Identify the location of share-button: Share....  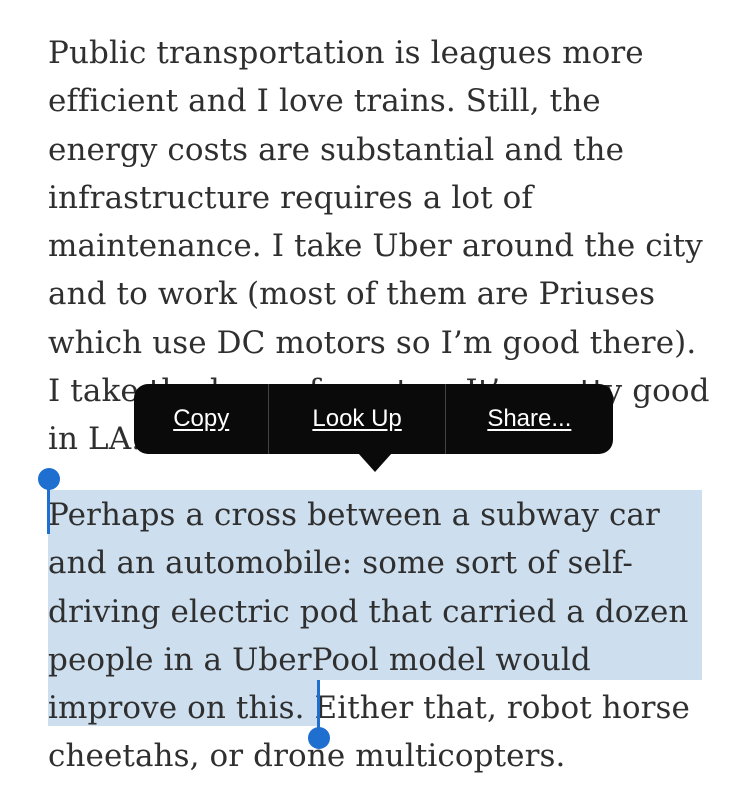
(529, 419).